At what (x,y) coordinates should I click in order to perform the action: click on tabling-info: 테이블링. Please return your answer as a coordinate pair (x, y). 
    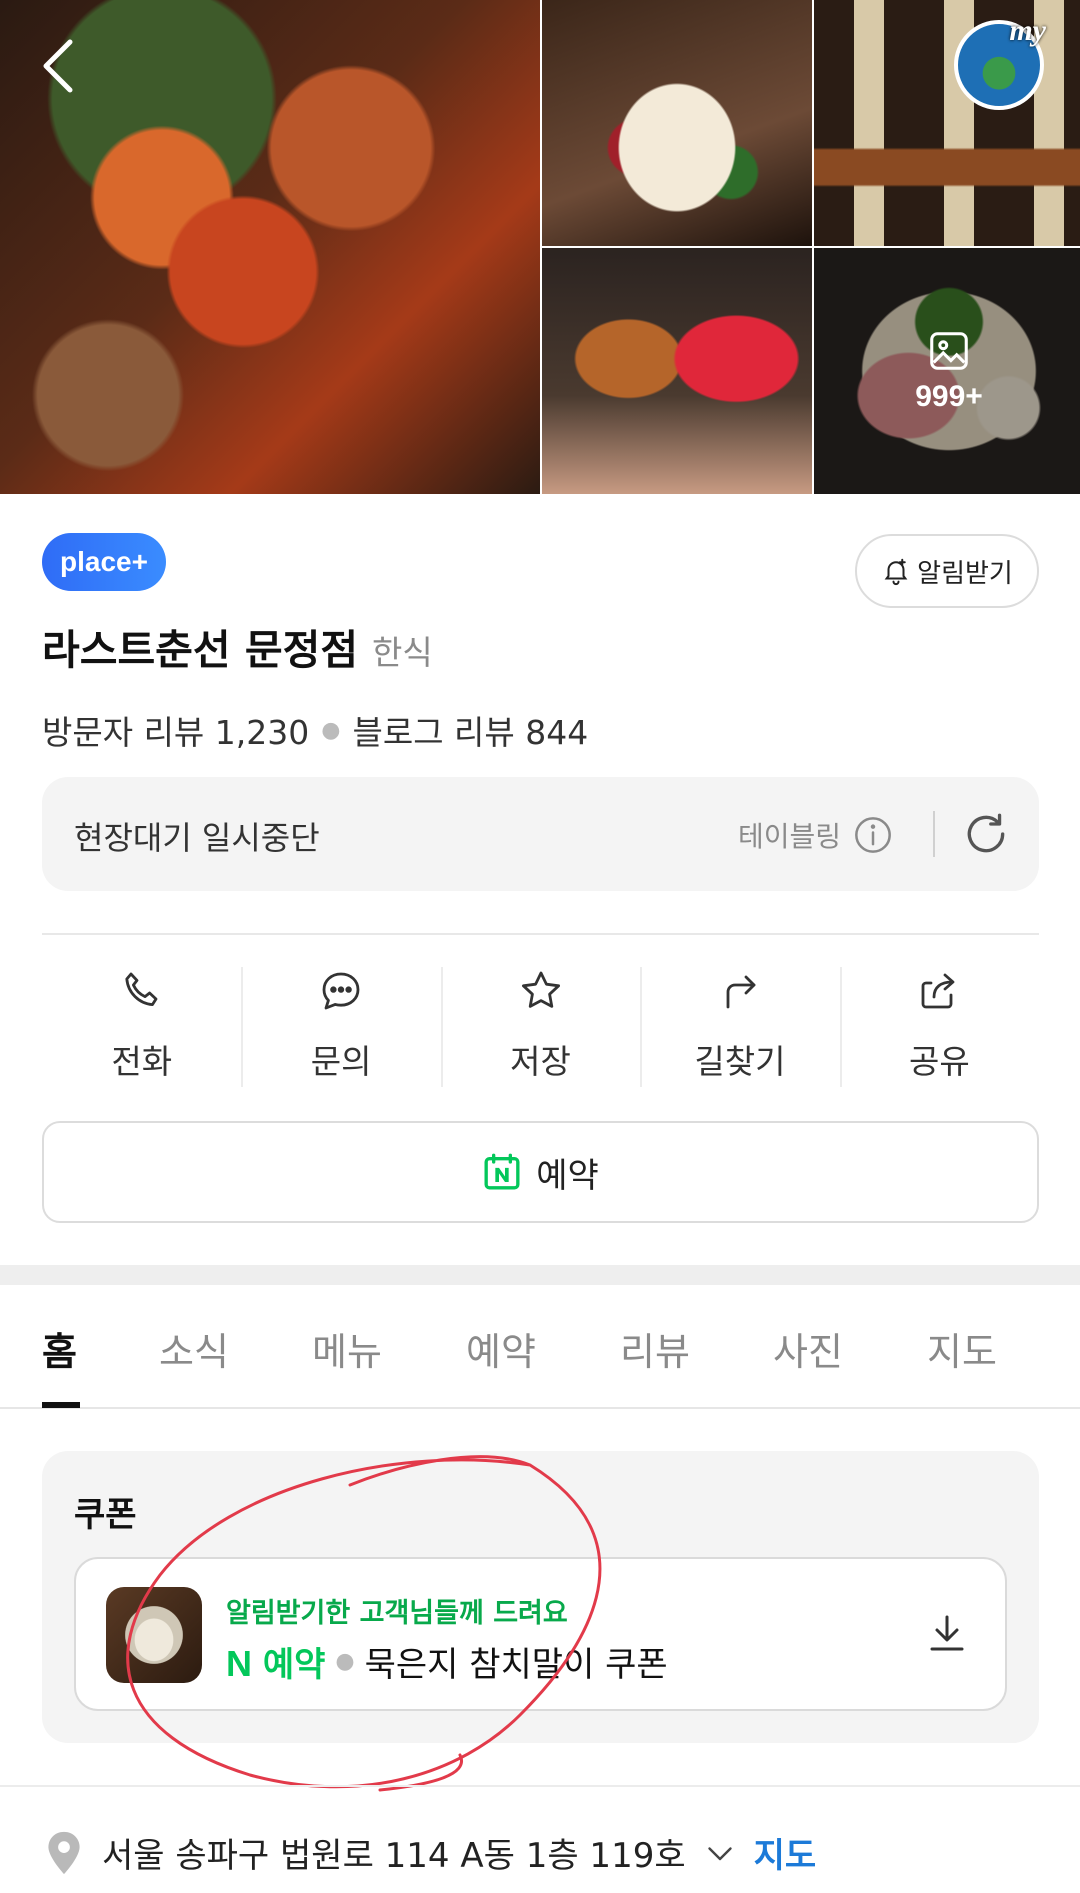
    Looking at the image, I should click on (815, 835).